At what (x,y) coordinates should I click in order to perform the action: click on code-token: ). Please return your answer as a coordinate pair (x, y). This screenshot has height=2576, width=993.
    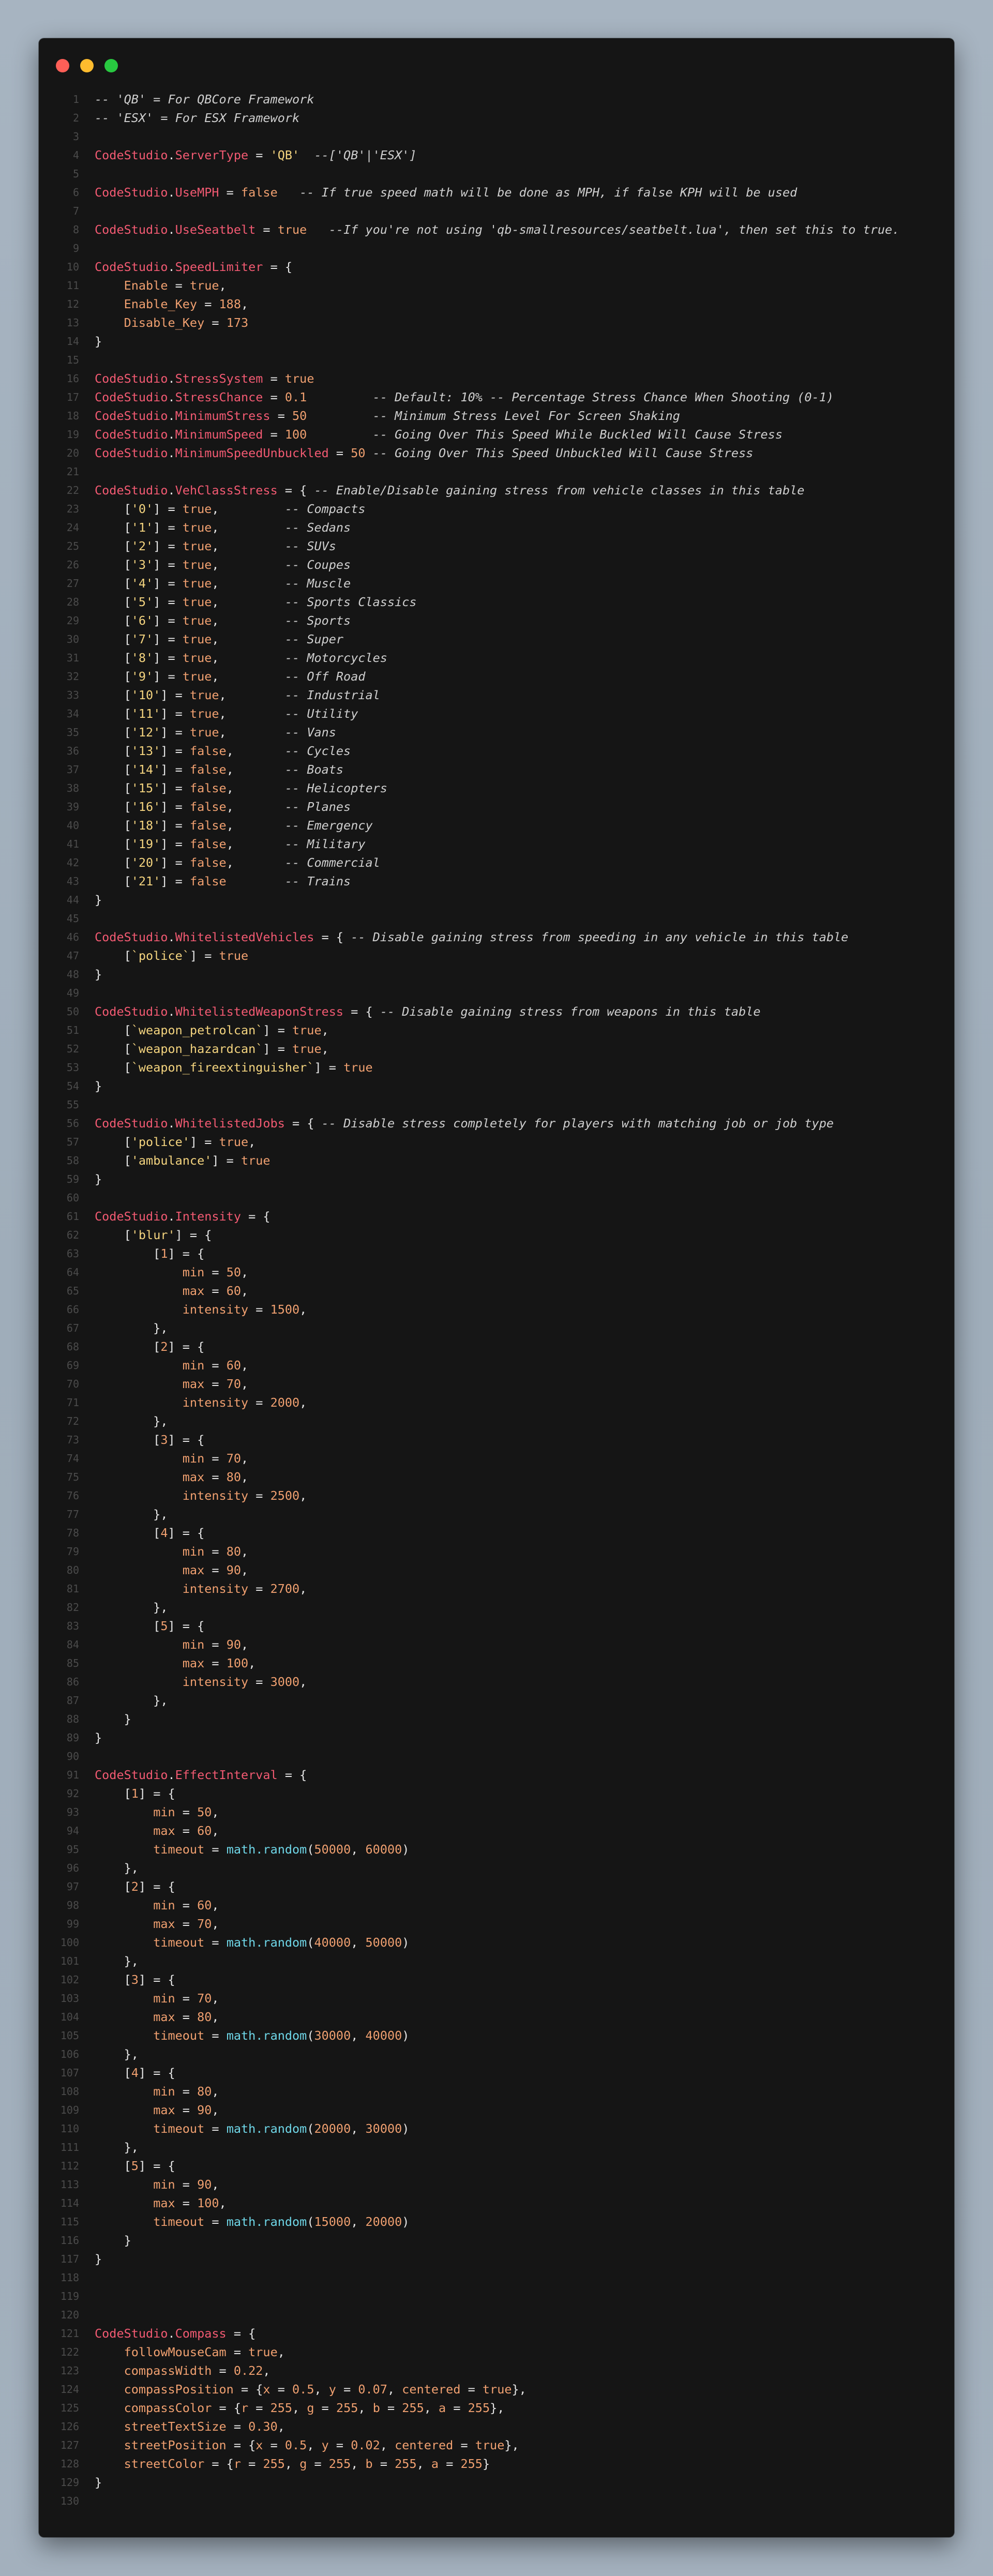
    Looking at the image, I should click on (406, 2128).